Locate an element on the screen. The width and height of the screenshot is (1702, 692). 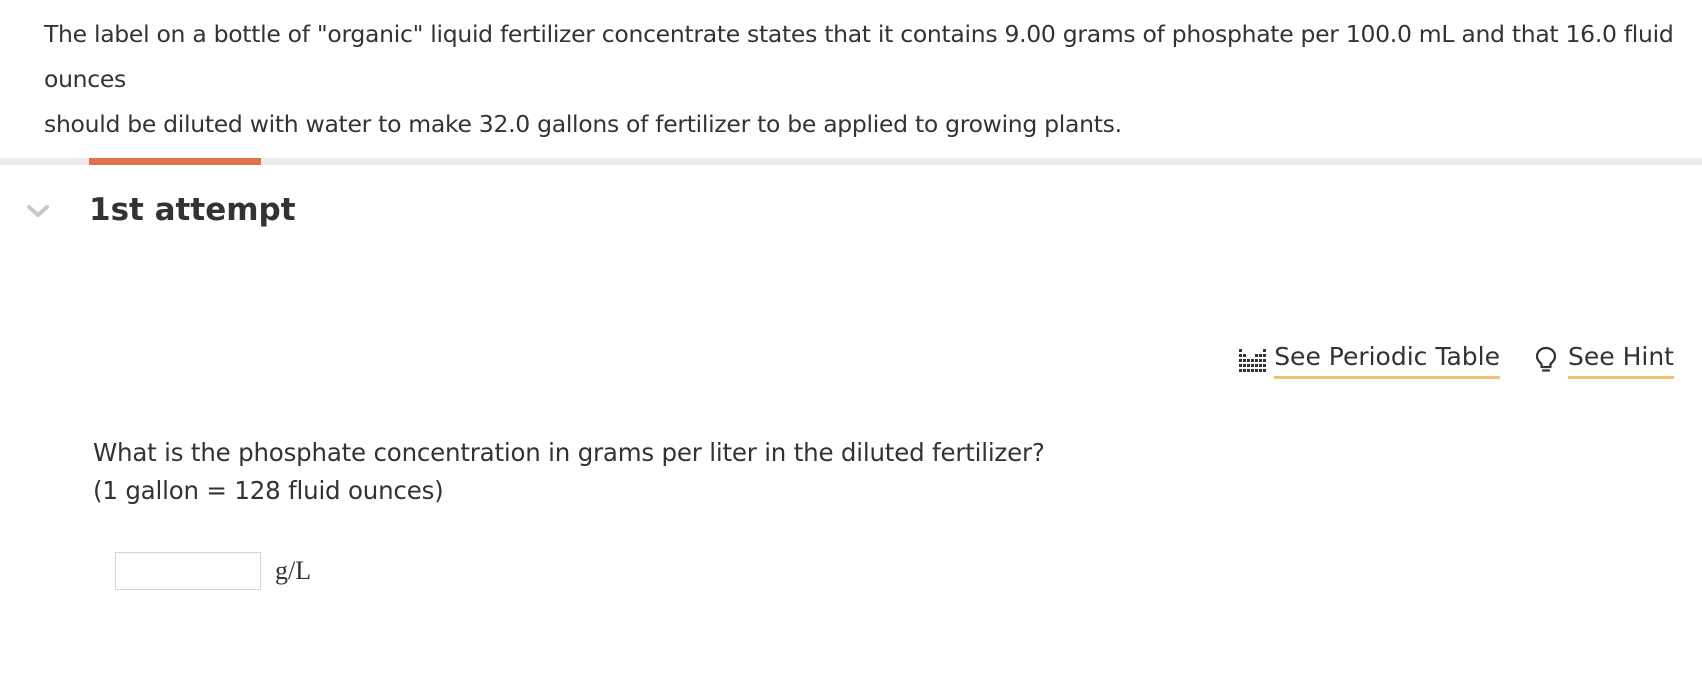
attempt-title: 1st attempt is located at coordinates (192, 210).